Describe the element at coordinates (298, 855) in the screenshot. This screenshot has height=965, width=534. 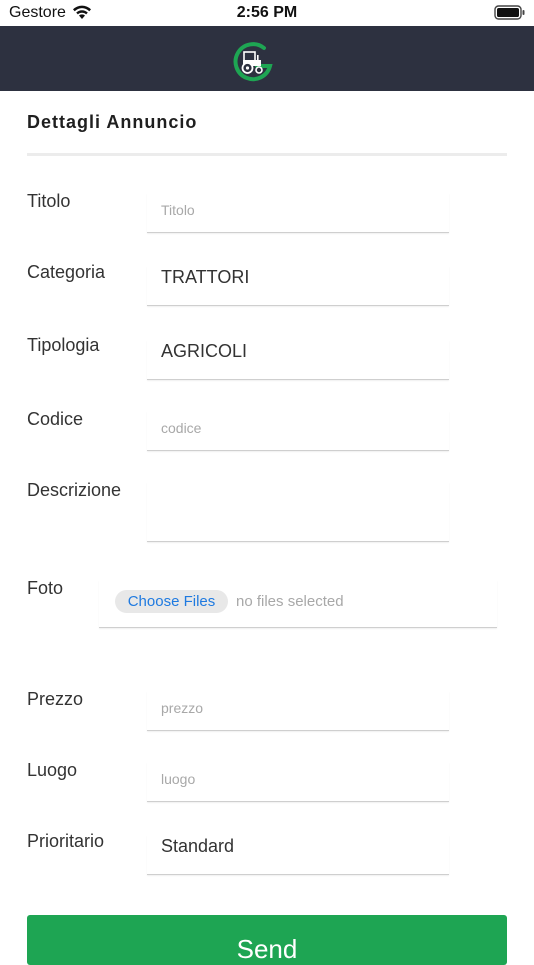
I see `prioritario-select: Standard` at that location.